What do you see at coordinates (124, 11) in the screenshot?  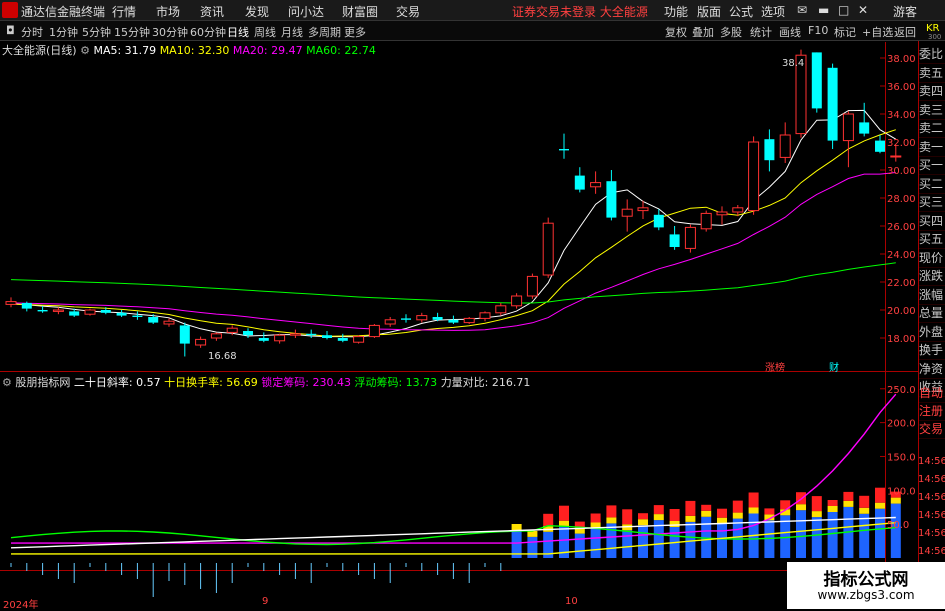 I see `menu-item-hangqing: 行情` at bounding box center [124, 11].